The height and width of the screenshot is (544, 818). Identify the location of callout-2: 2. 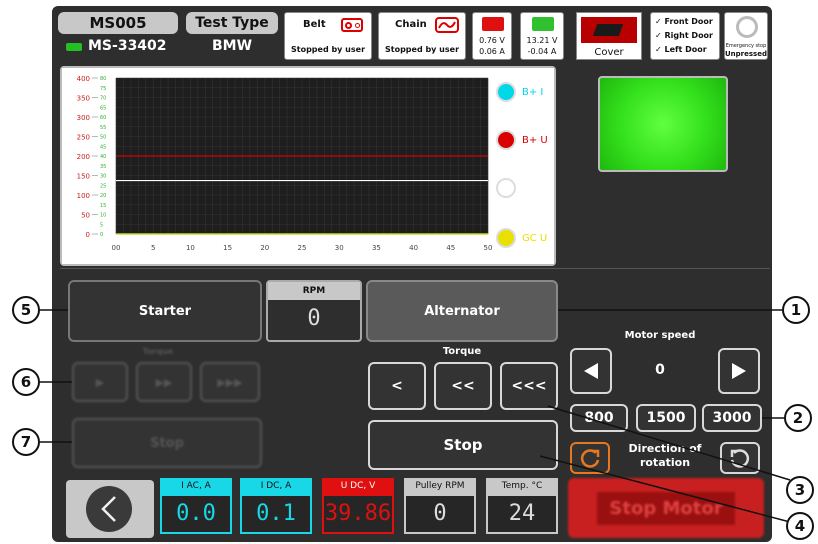
(798, 418).